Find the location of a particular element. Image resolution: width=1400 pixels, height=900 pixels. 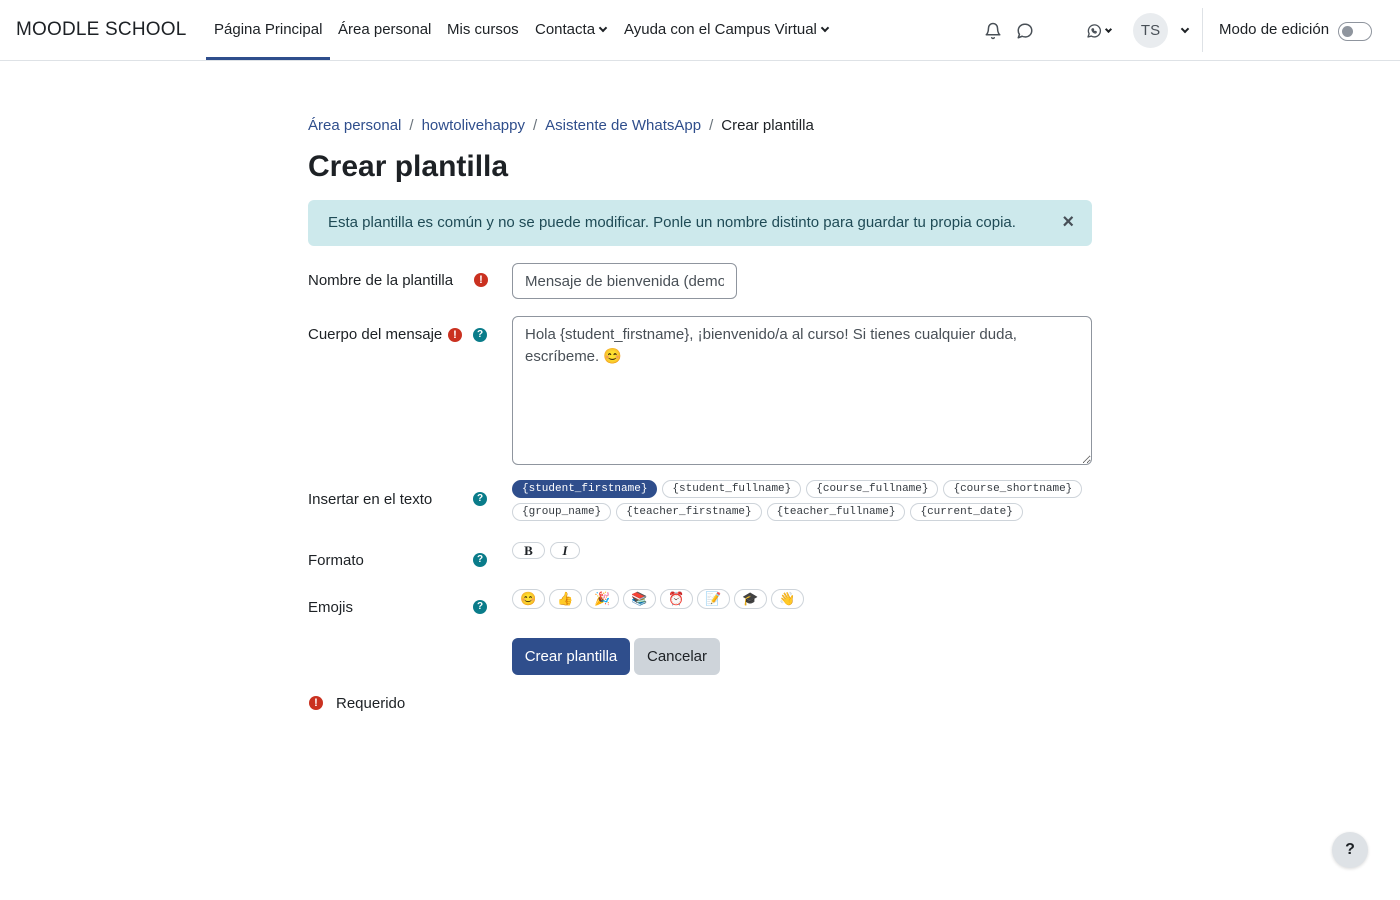

cancel-button: Cancelar is located at coordinates (677, 656).